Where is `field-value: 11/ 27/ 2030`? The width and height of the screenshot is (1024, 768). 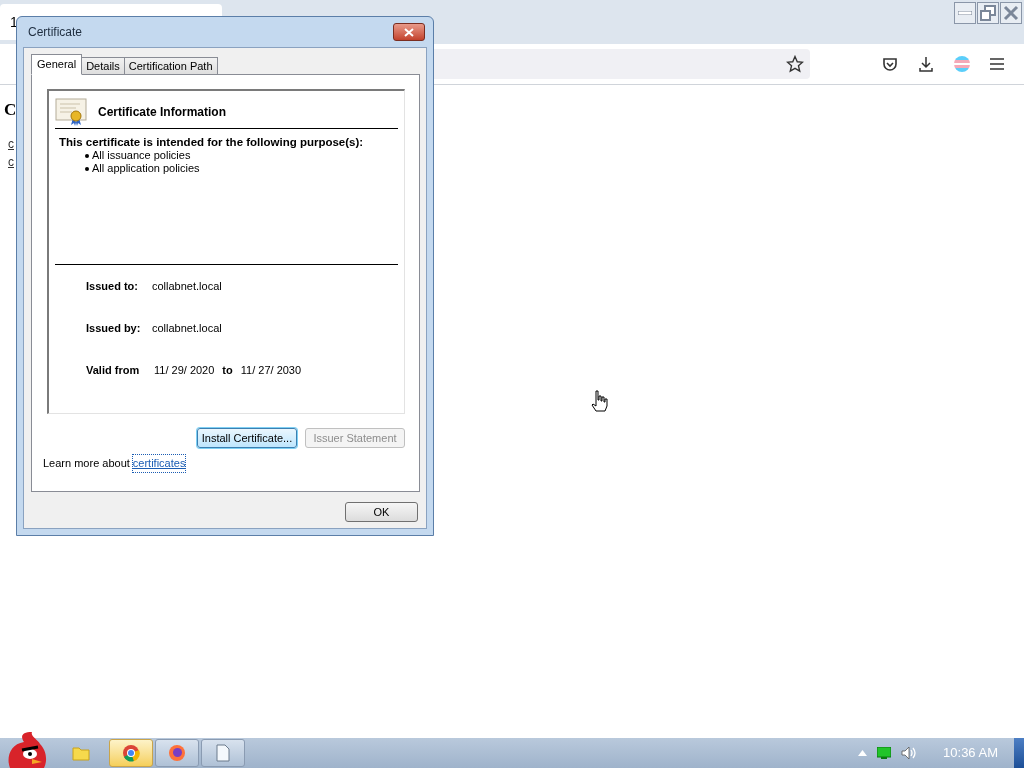 field-value: 11/ 27/ 2030 is located at coordinates (271, 370).